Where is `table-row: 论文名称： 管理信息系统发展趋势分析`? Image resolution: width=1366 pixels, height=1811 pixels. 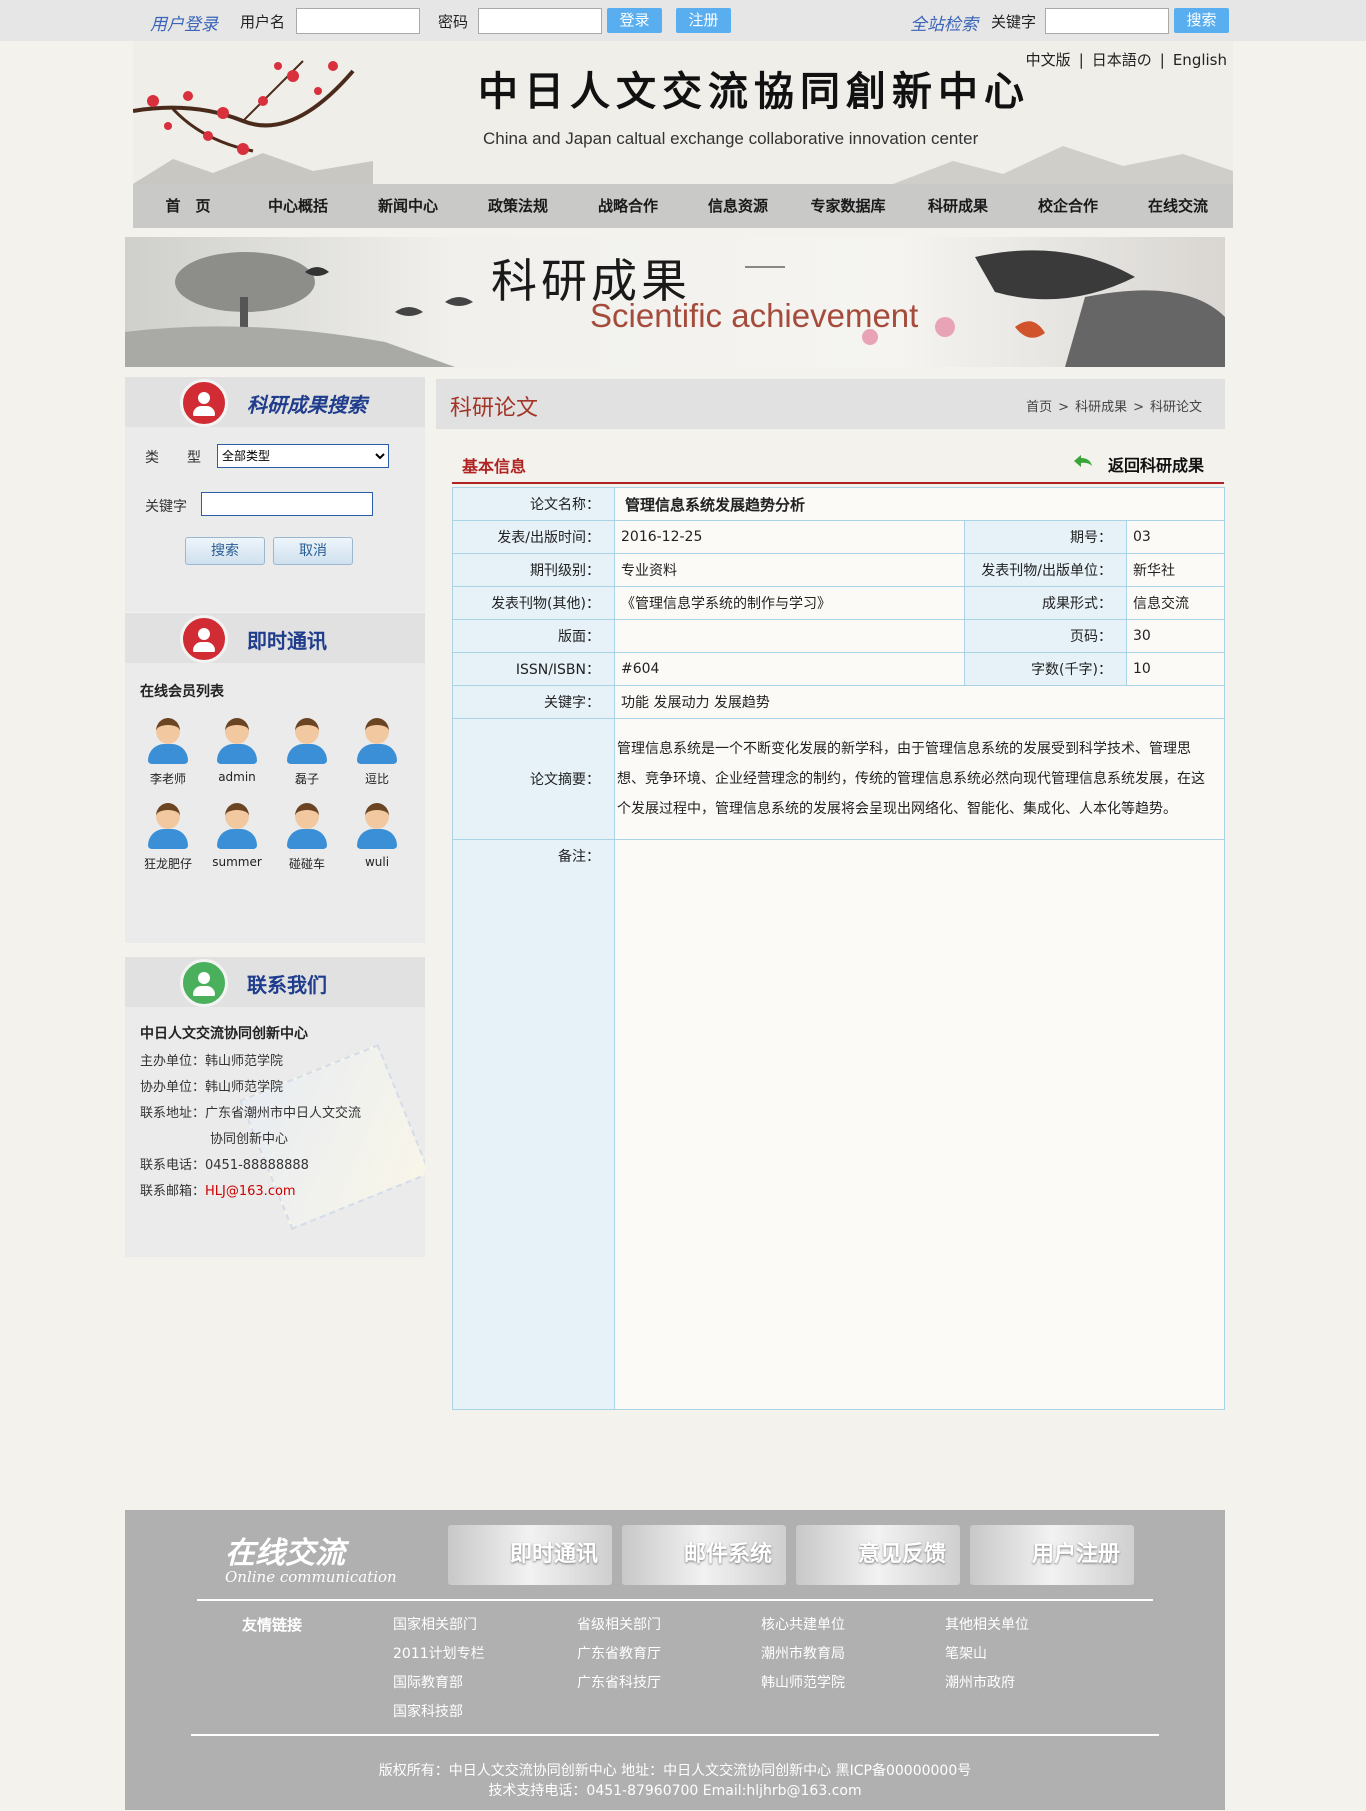 table-row: 论文名称： 管理信息系统发展趋势分析 is located at coordinates (838, 504).